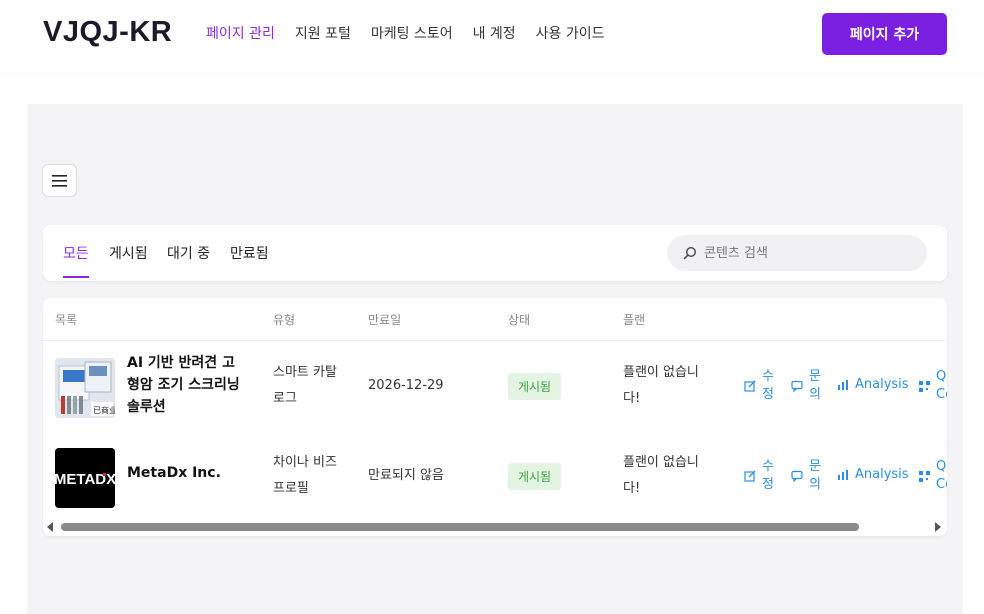 The width and height of the screenshot is (984, 614). What do you see at coordinates (128, 253) in the screenshot?
I see `tab-published: 게시됨` at bounding box center [128, 253].